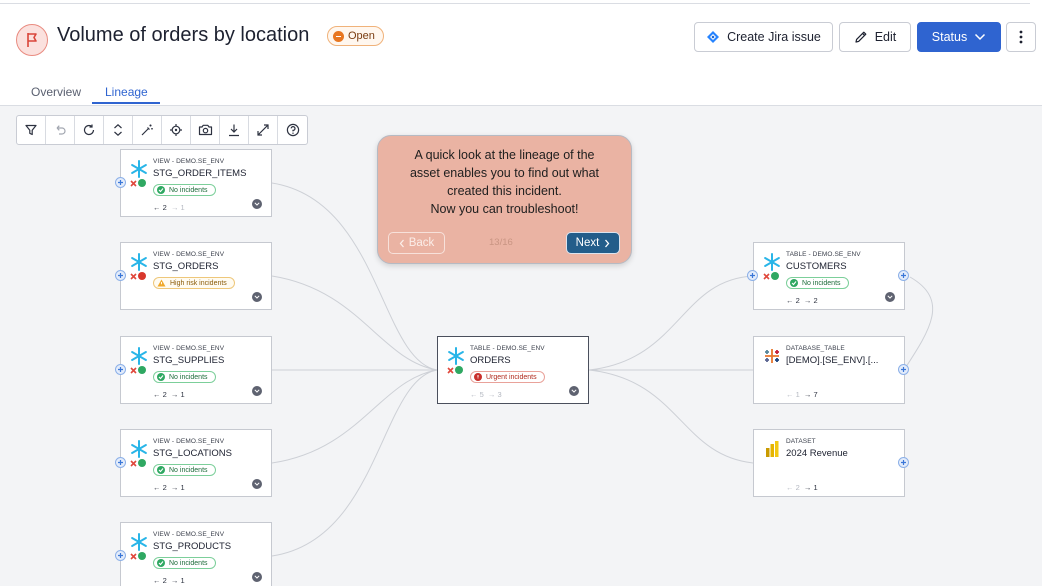  Describe the element at coordinates (189, 360) in the screenshot. I see `node-name: STG_SUPPLIES` at that location.